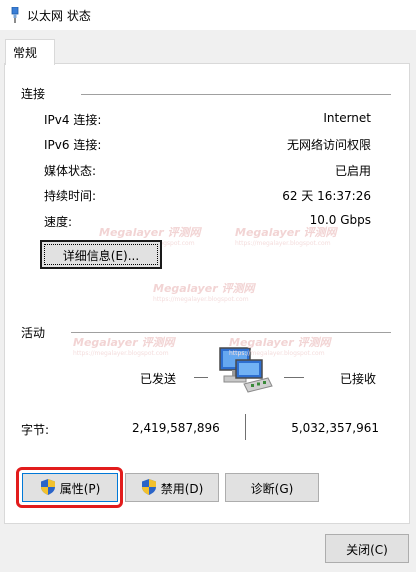 The height and width of the screenshot is (572, 416). I want to click on diagnose-button: 诊断(G), so click(272, 487).